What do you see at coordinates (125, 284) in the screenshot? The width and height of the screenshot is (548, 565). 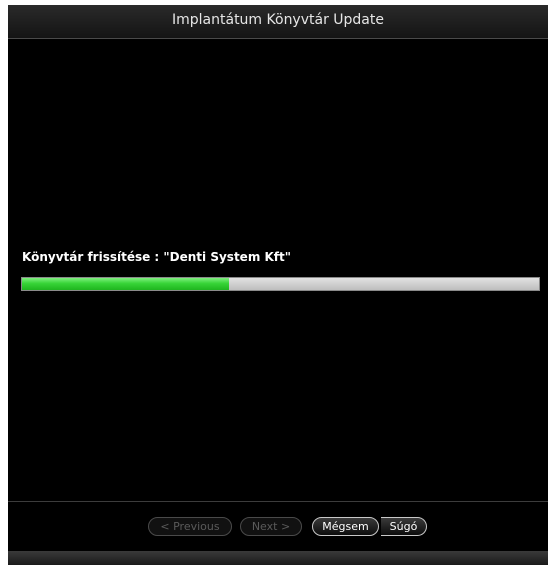 I see `progress-bar-fill` at bounding box center [125, 284].